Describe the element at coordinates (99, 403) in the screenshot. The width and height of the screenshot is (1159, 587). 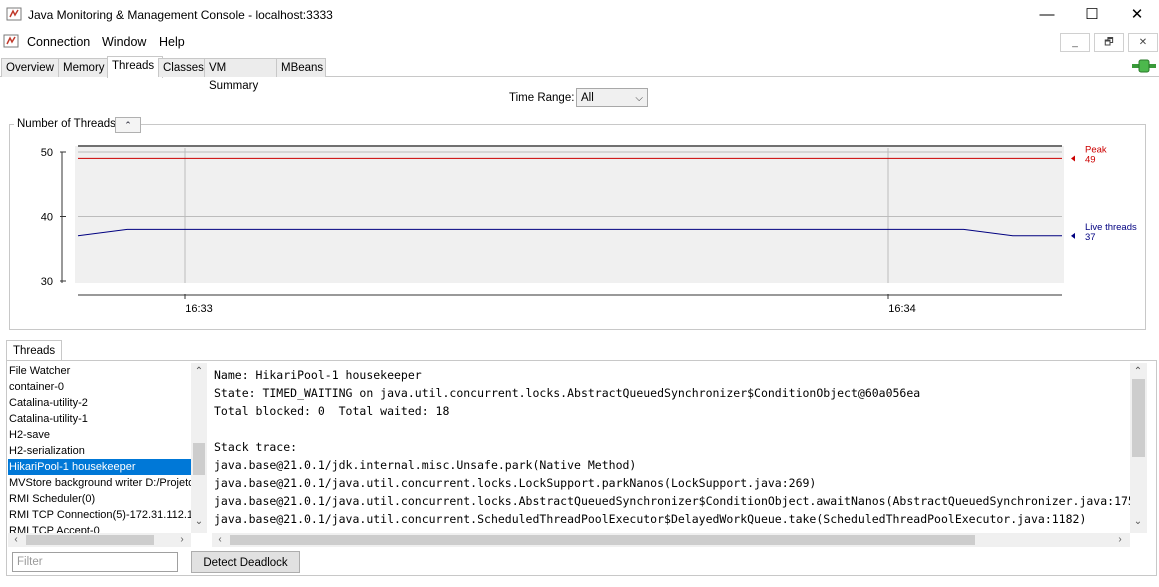
I see `thread-list-item: Catalina-utility-2` at that location.